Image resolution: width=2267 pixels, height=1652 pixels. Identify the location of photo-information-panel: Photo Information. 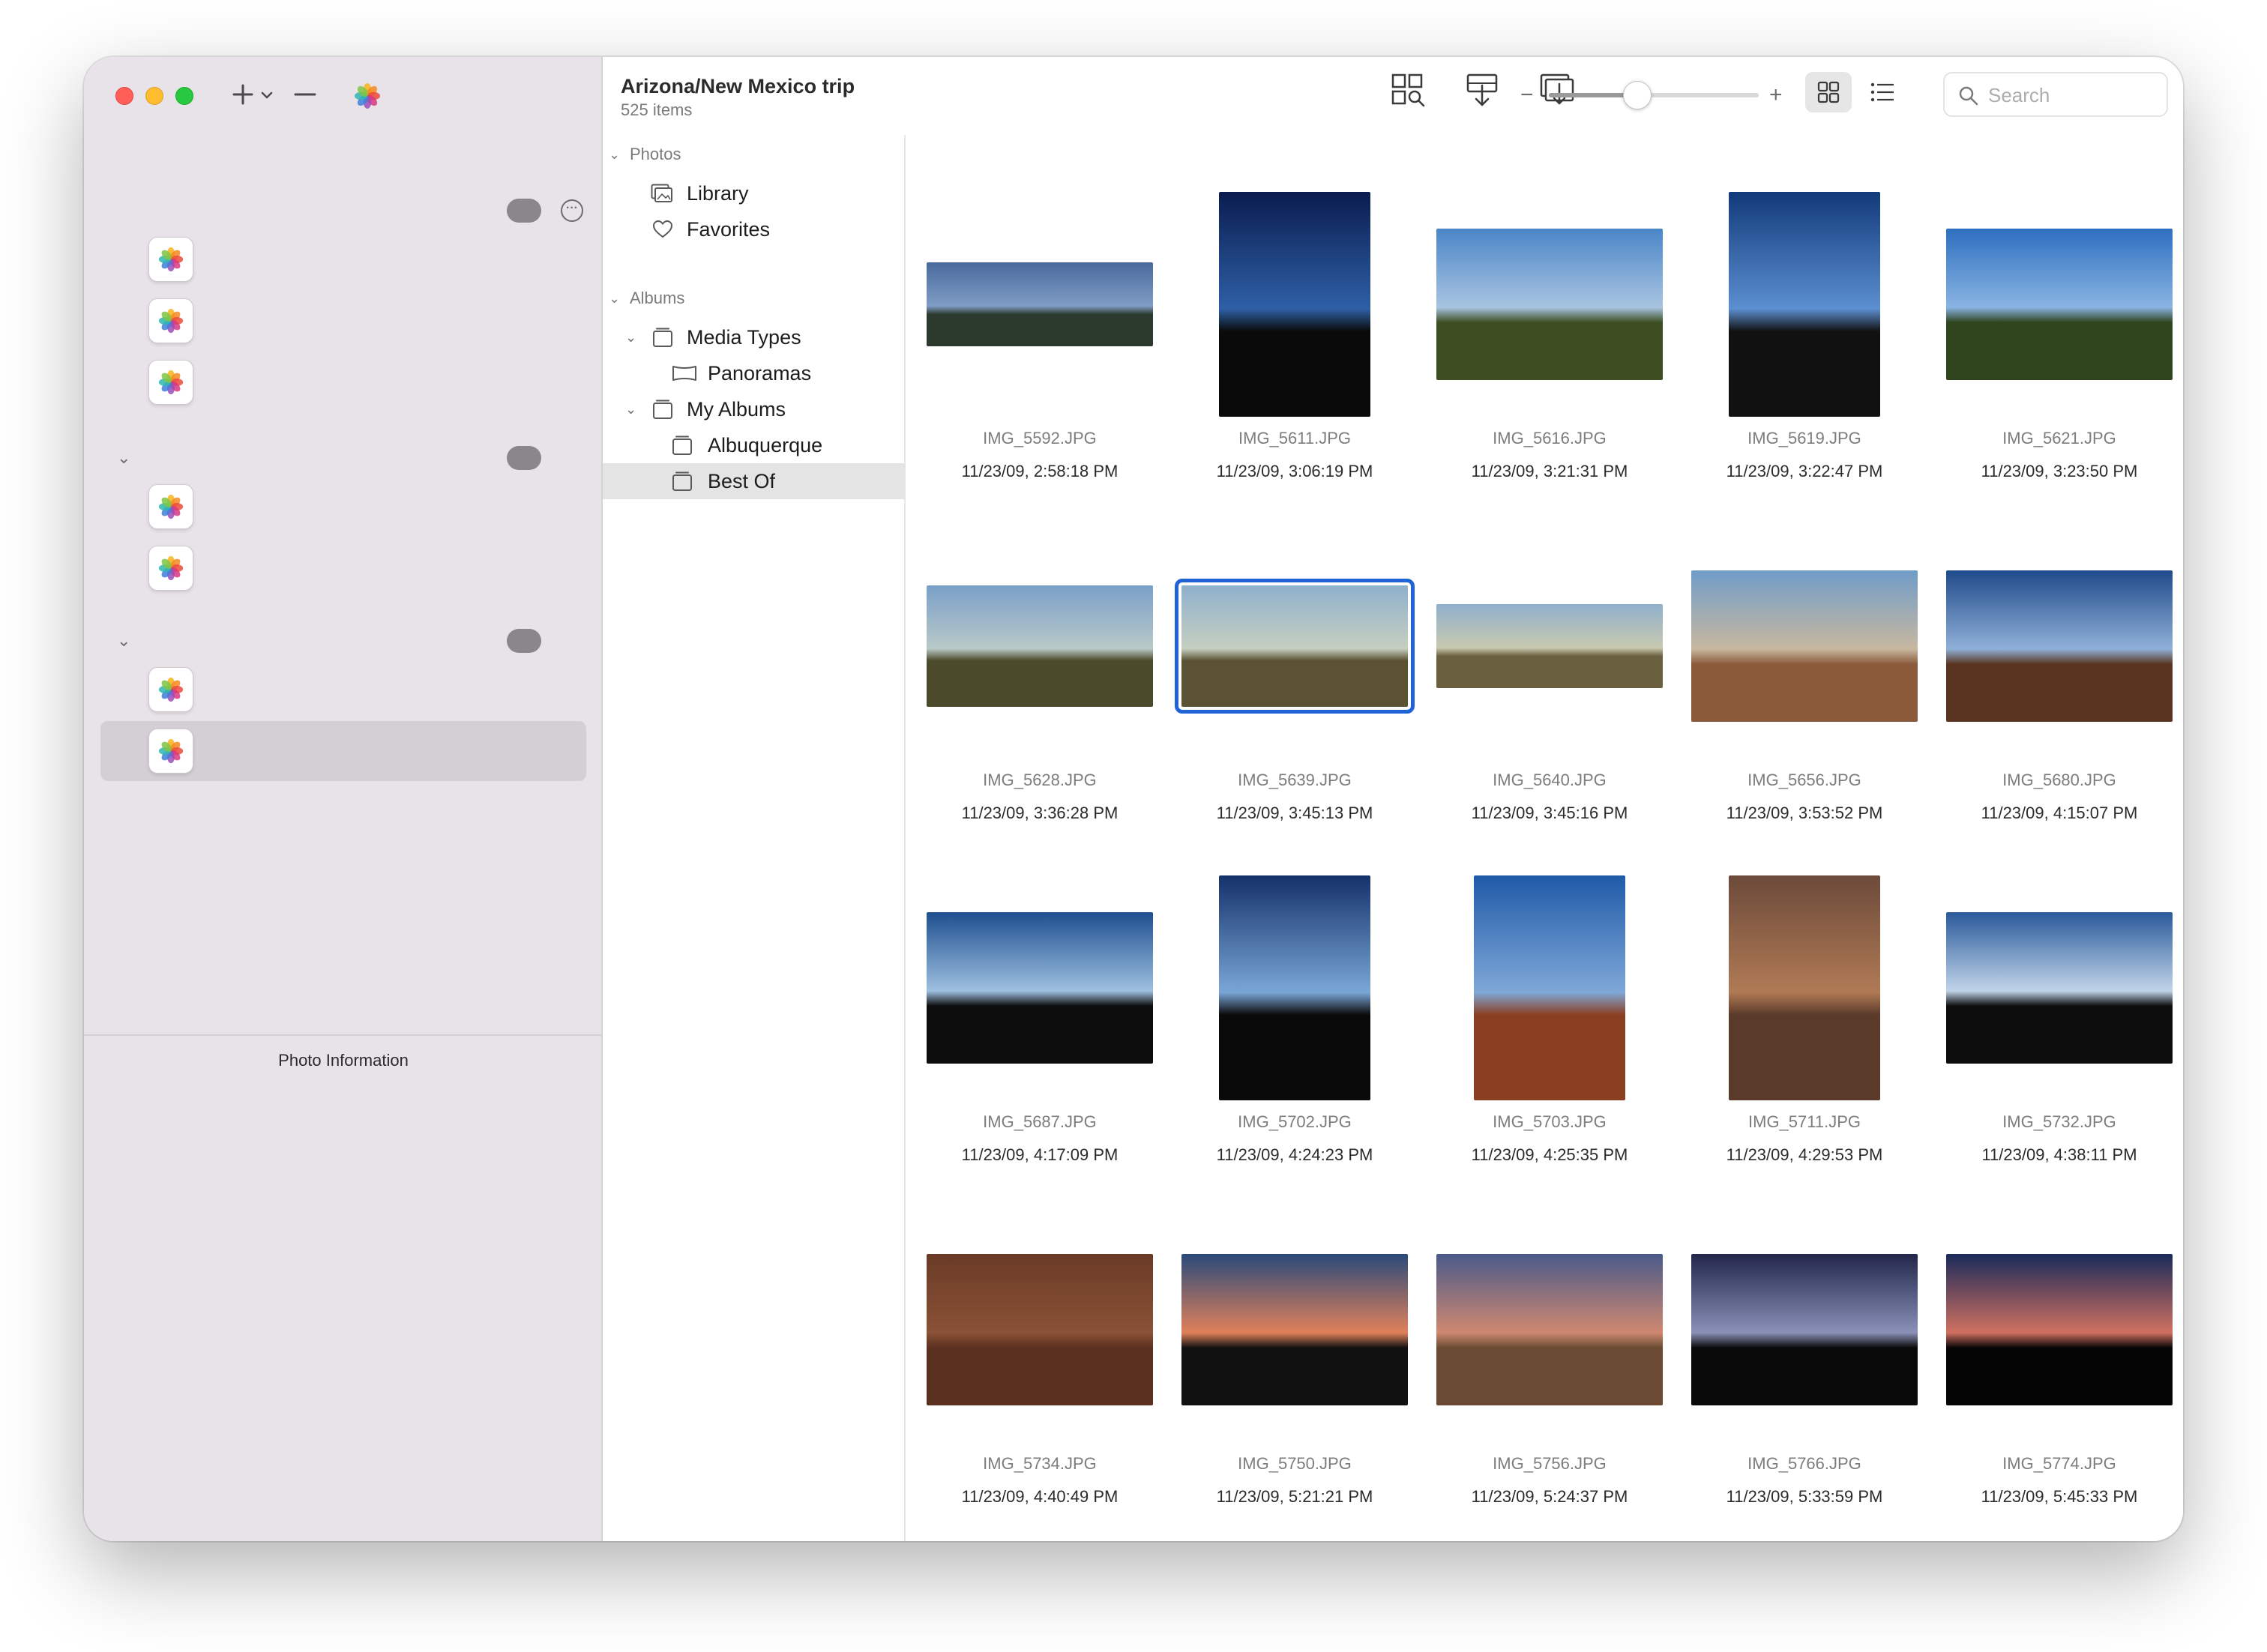
(343, 1287).